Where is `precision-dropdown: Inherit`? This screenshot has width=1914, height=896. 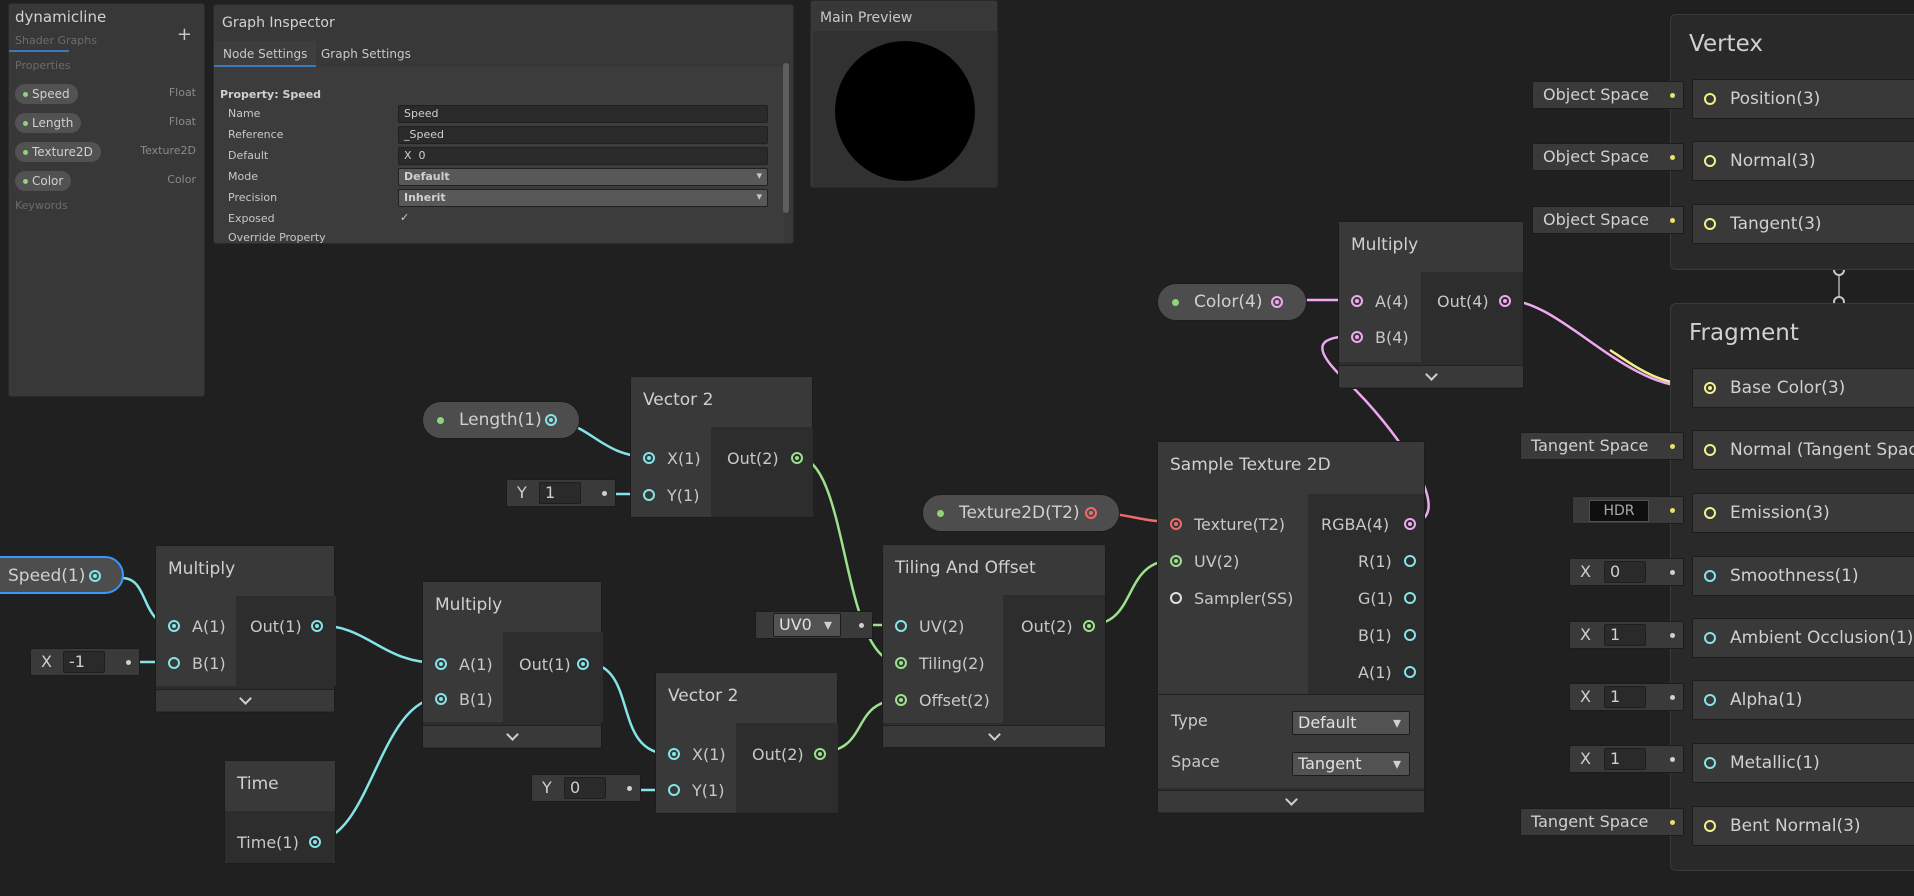 precision-dropdown: Inherit is located at coordinates (583, 198).